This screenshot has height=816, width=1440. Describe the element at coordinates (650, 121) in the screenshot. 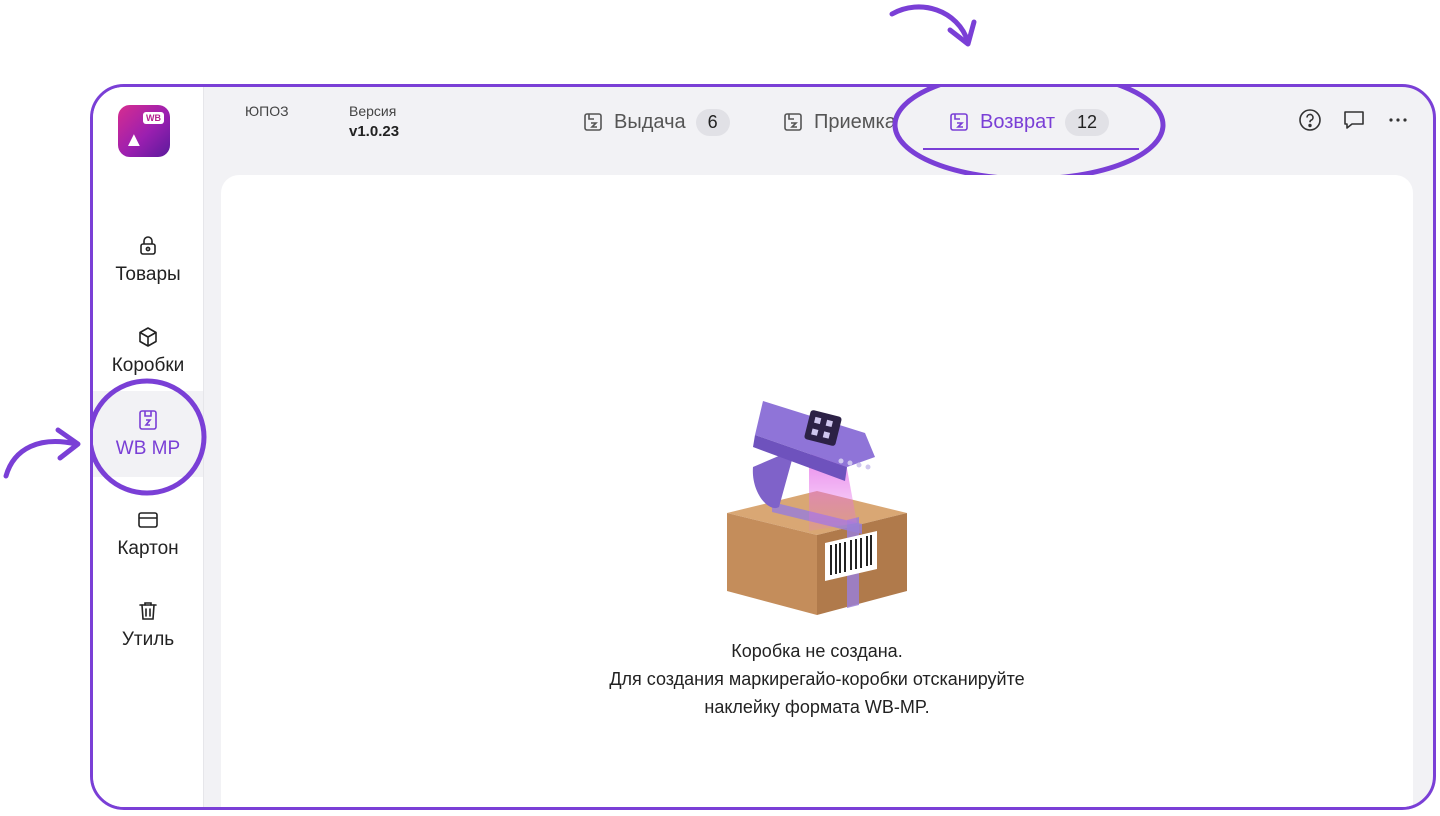

I see `tab-label: Выдача` at that location.